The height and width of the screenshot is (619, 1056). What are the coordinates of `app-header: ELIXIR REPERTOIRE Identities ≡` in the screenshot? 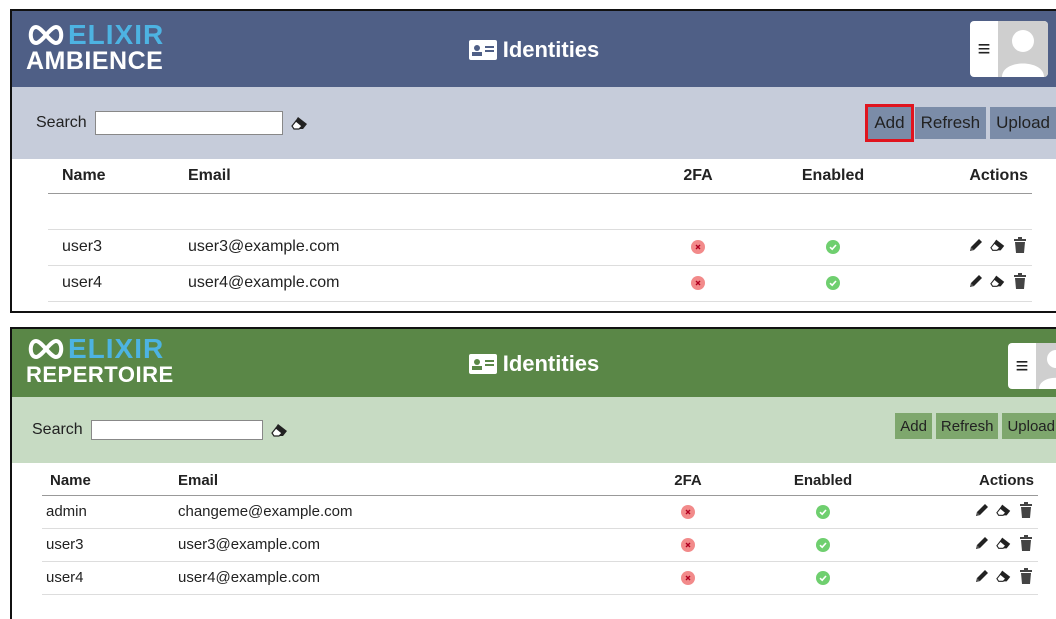 It's located at (534, 363).